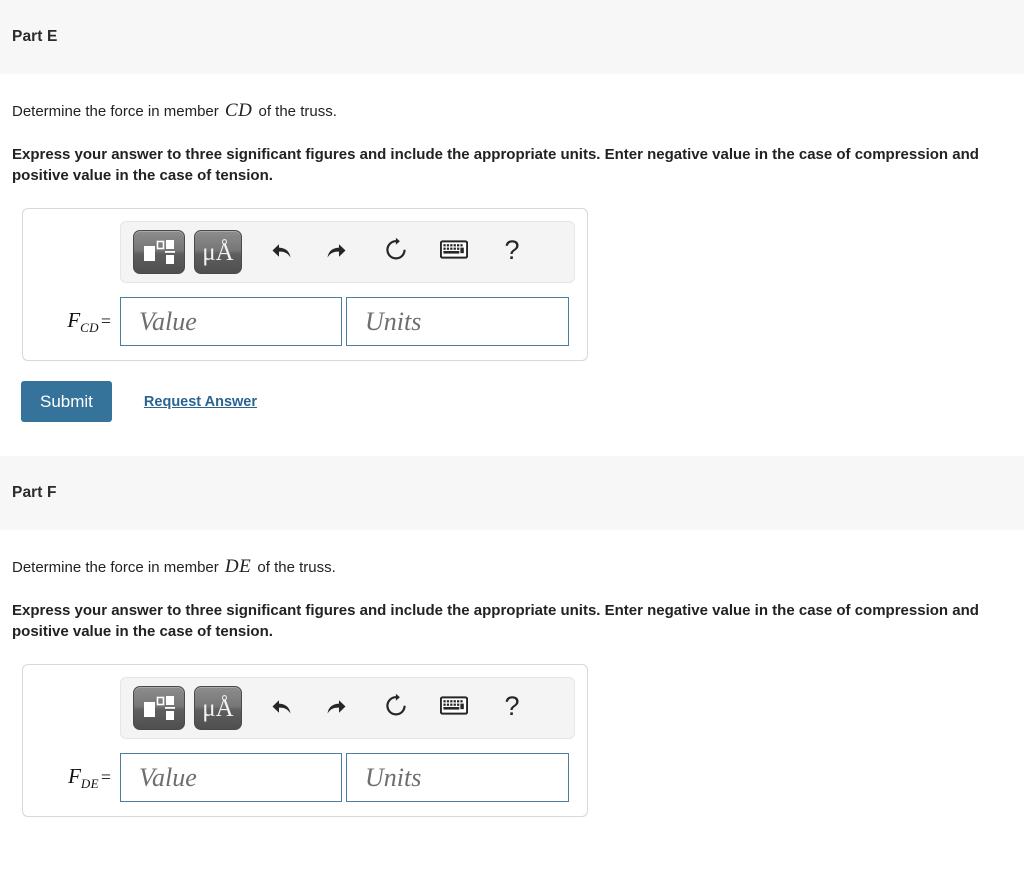 The width and height of the screenshot is (1024, 894). What do you see at coordinates (457, 778) in the screenshot?
I see `units-input-f` at bounding box center [457, 778].